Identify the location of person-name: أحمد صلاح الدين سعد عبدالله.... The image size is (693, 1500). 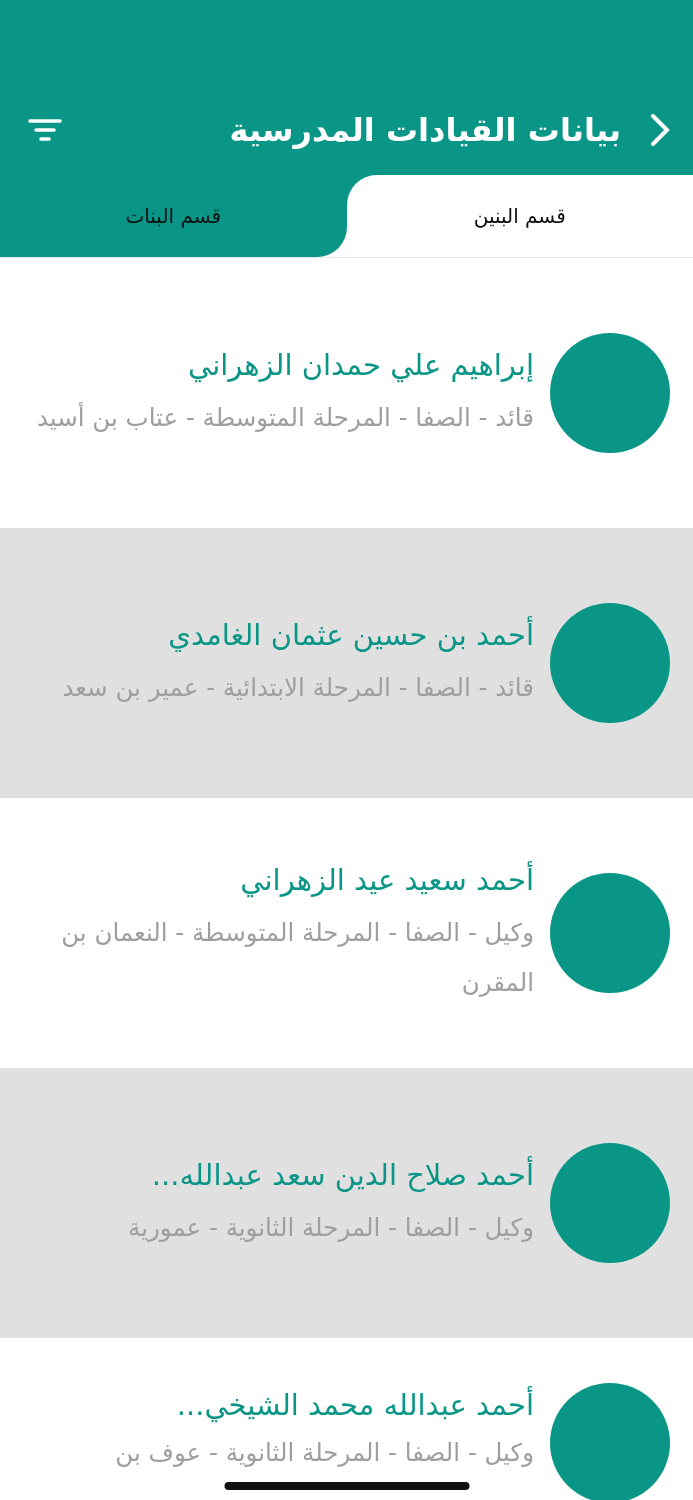
(342, 1174).